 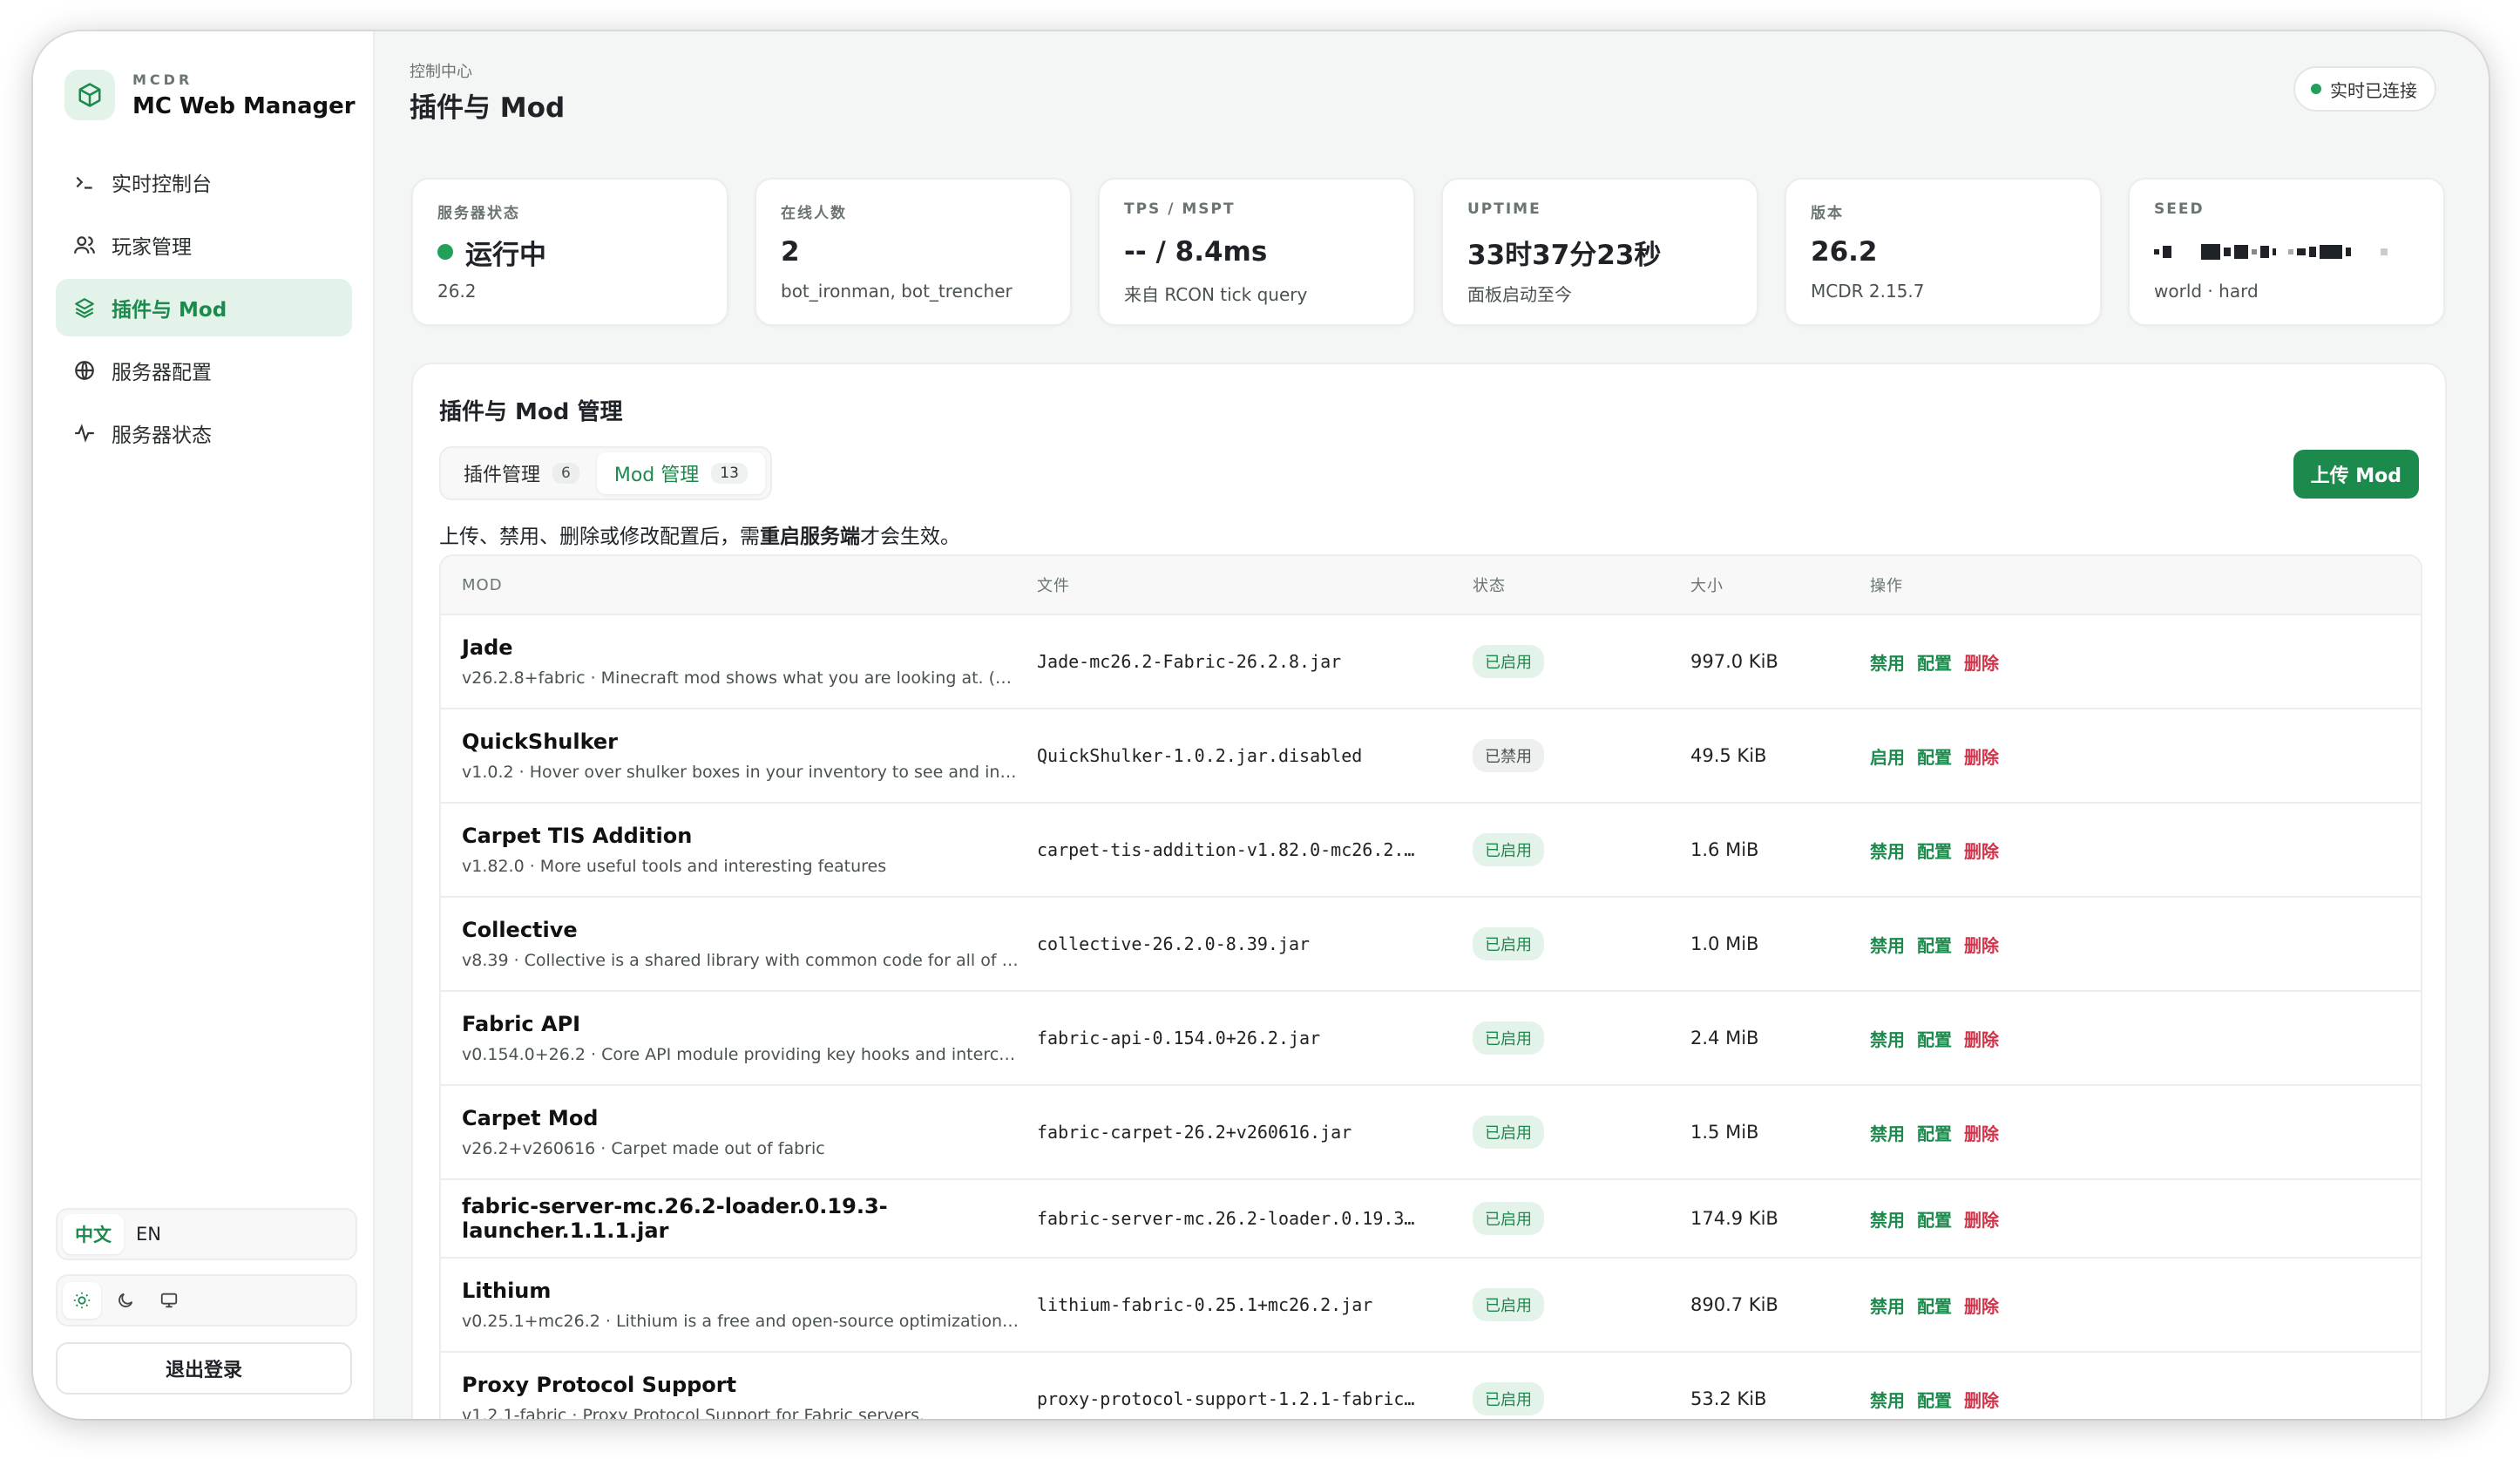 I want to click on file-cell: QuickShulker-1.0.2.jar.disabled, so click(x=1255, y=755).